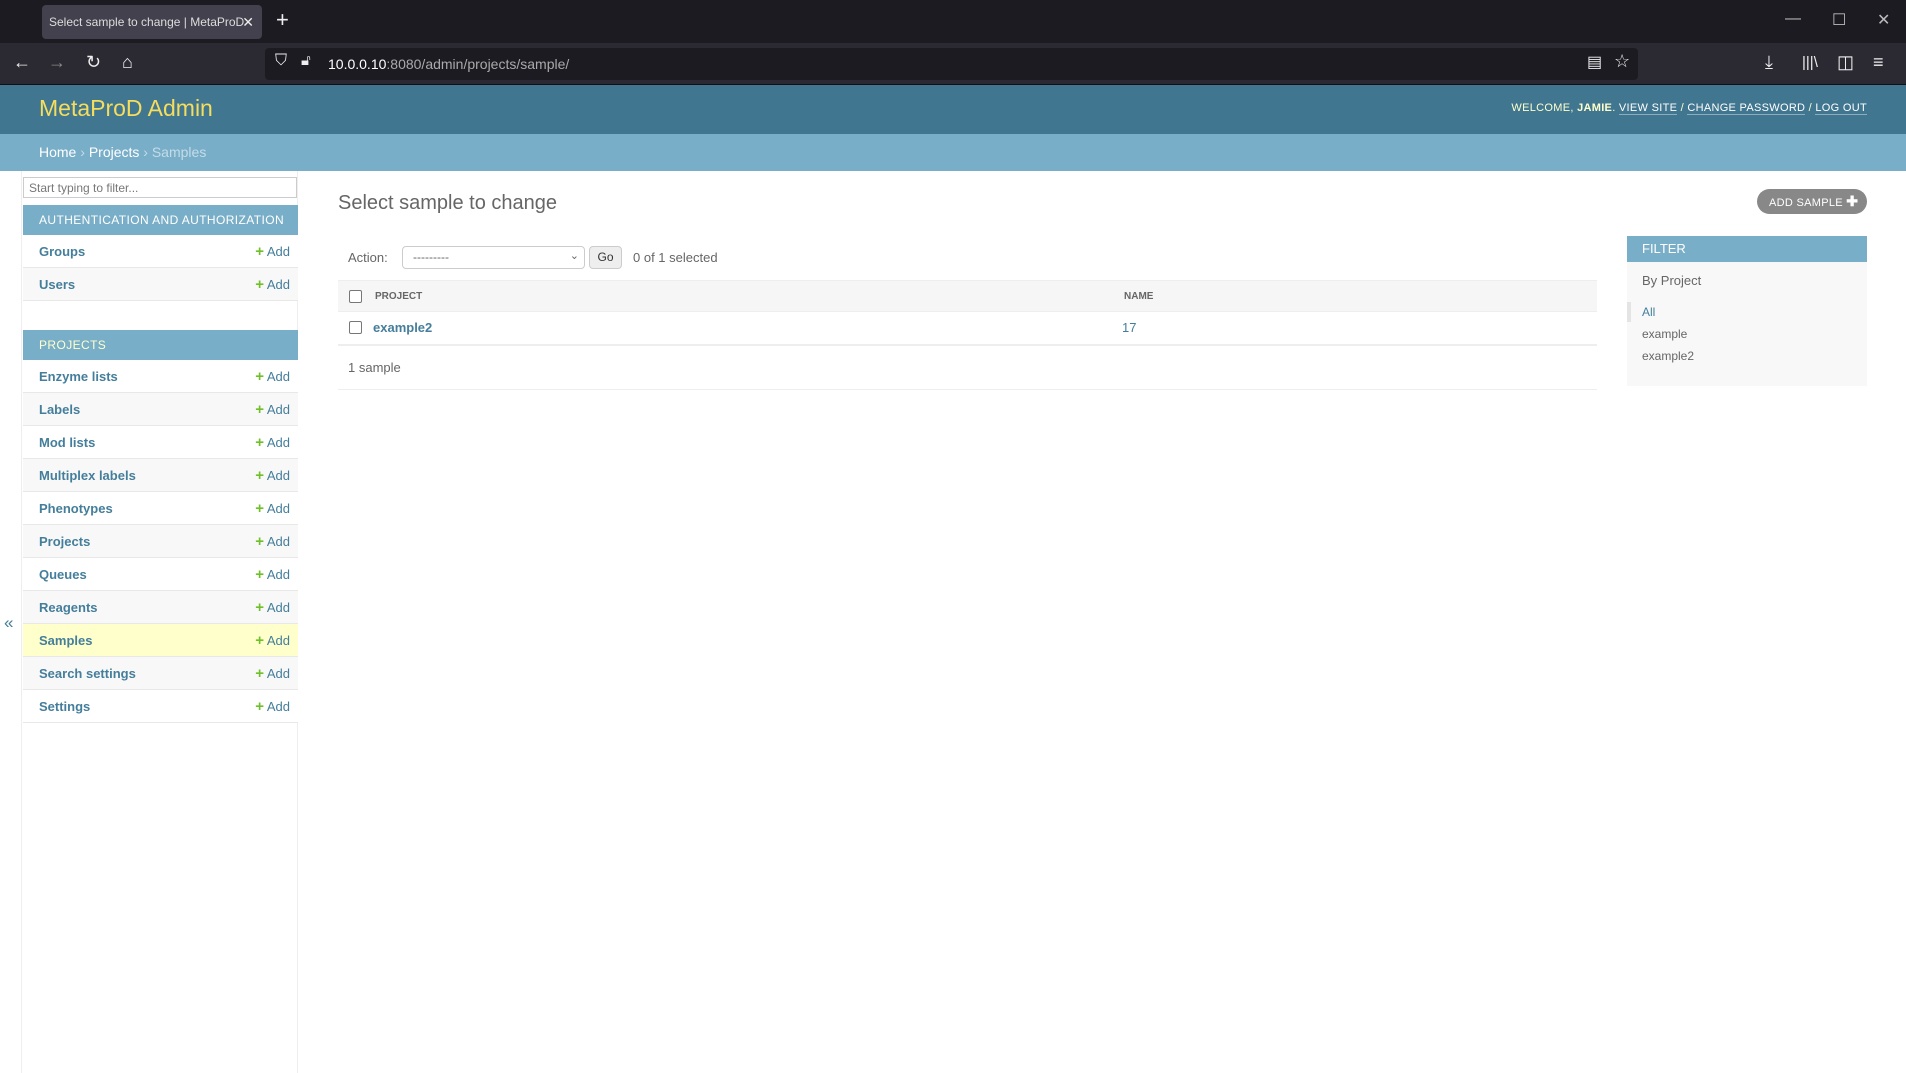  I want to click on sidebar-item-projects: Projects + Add, so click(160, 541).